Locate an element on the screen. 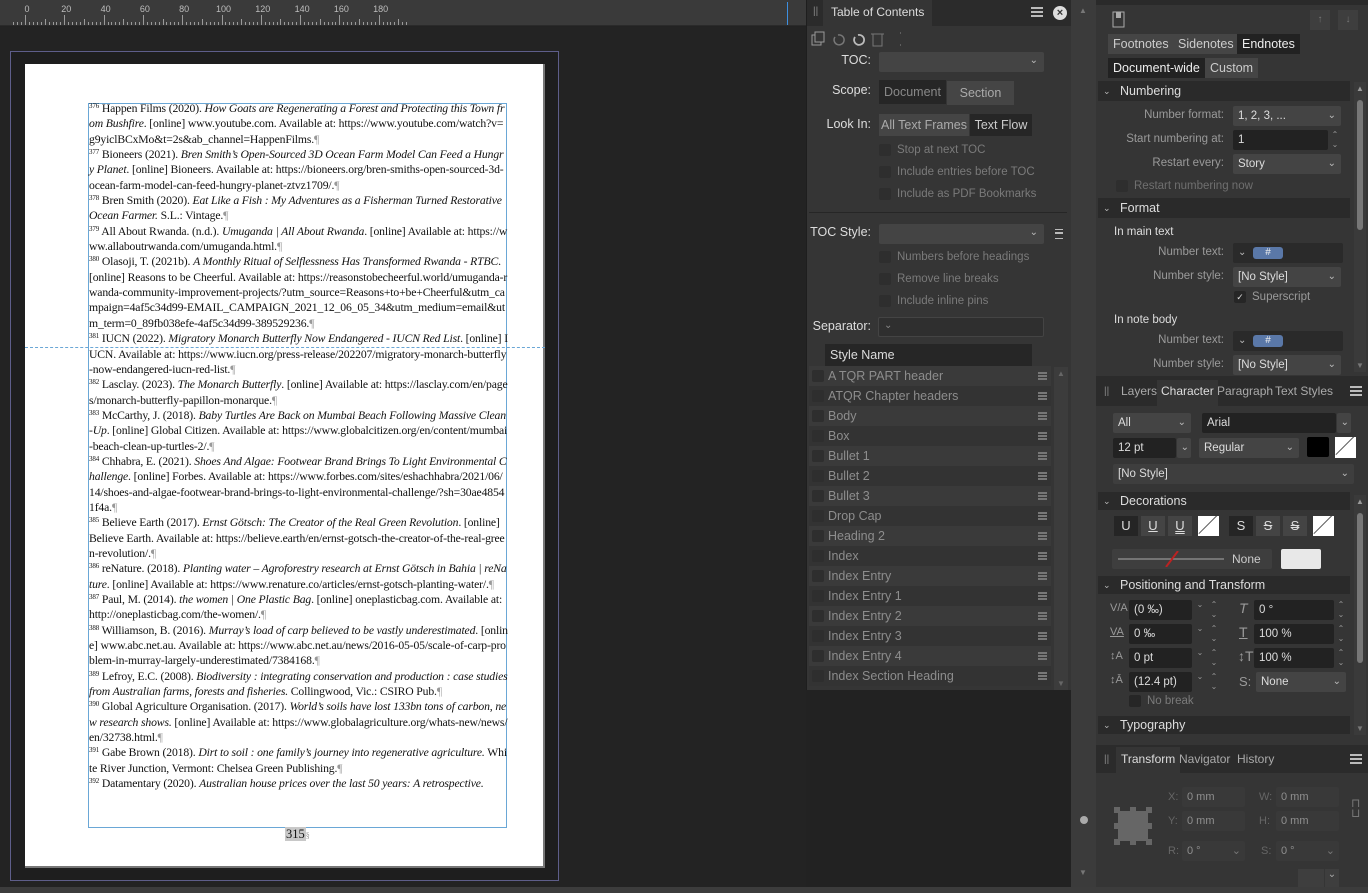 The width and height of the screenshot is (1368, 893). restart-numbering-now-checkbox: Restart numbering now is located at coordinates (1184, 186).